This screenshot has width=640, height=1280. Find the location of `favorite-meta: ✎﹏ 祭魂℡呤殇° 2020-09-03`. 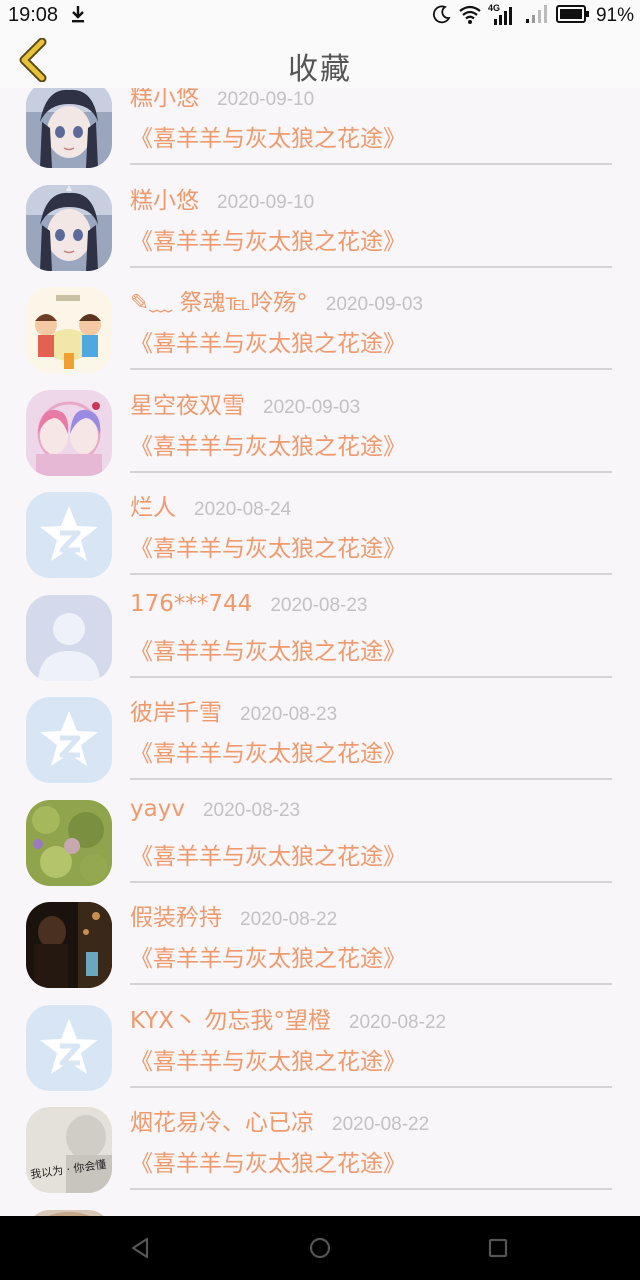

favorite-meta: ✎﹏ 祭魂℡呤殇° 2020-09-03 is located at coordinates (276, 300).